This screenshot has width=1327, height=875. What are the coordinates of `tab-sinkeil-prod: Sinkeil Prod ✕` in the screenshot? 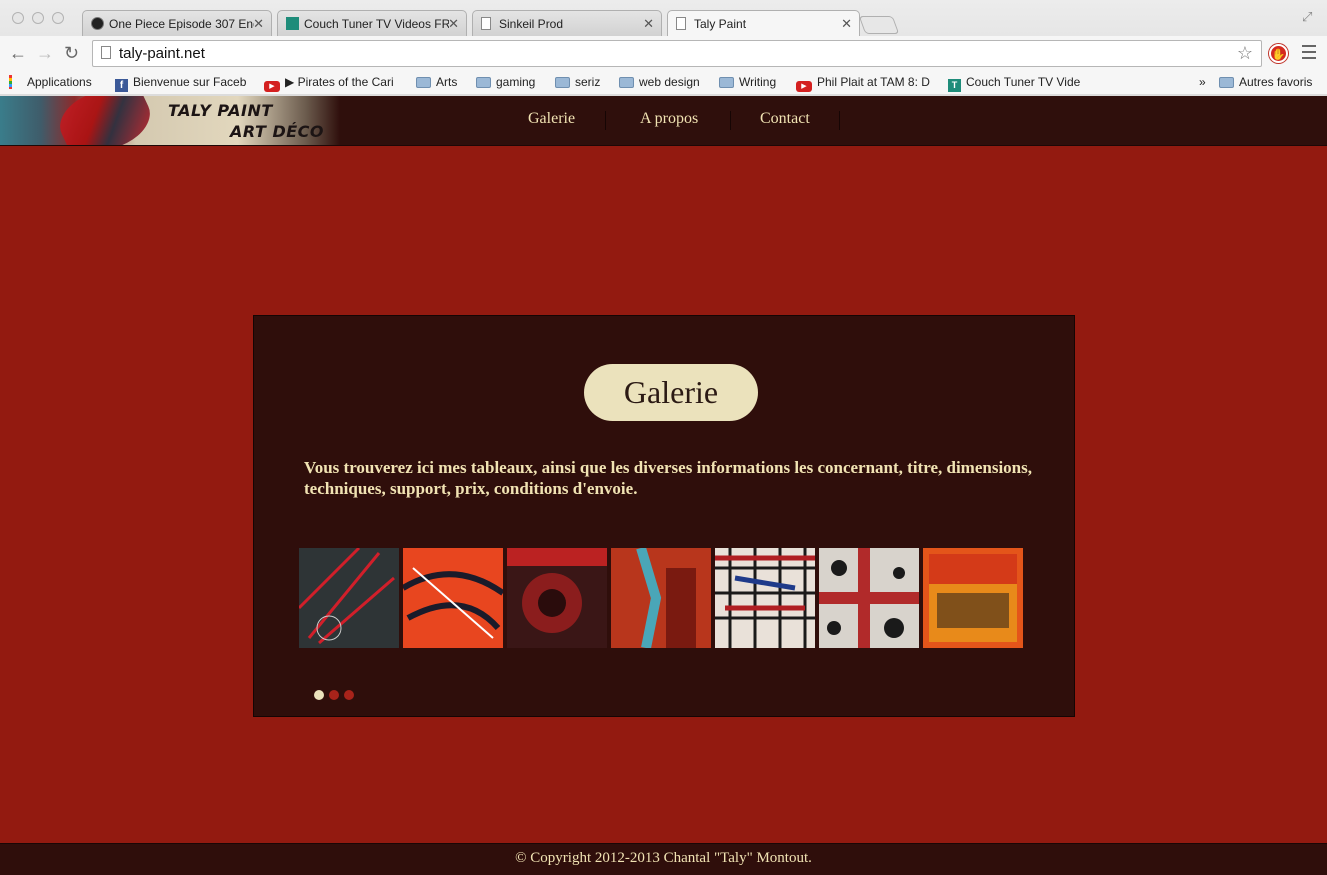 It's located at (567, 23).